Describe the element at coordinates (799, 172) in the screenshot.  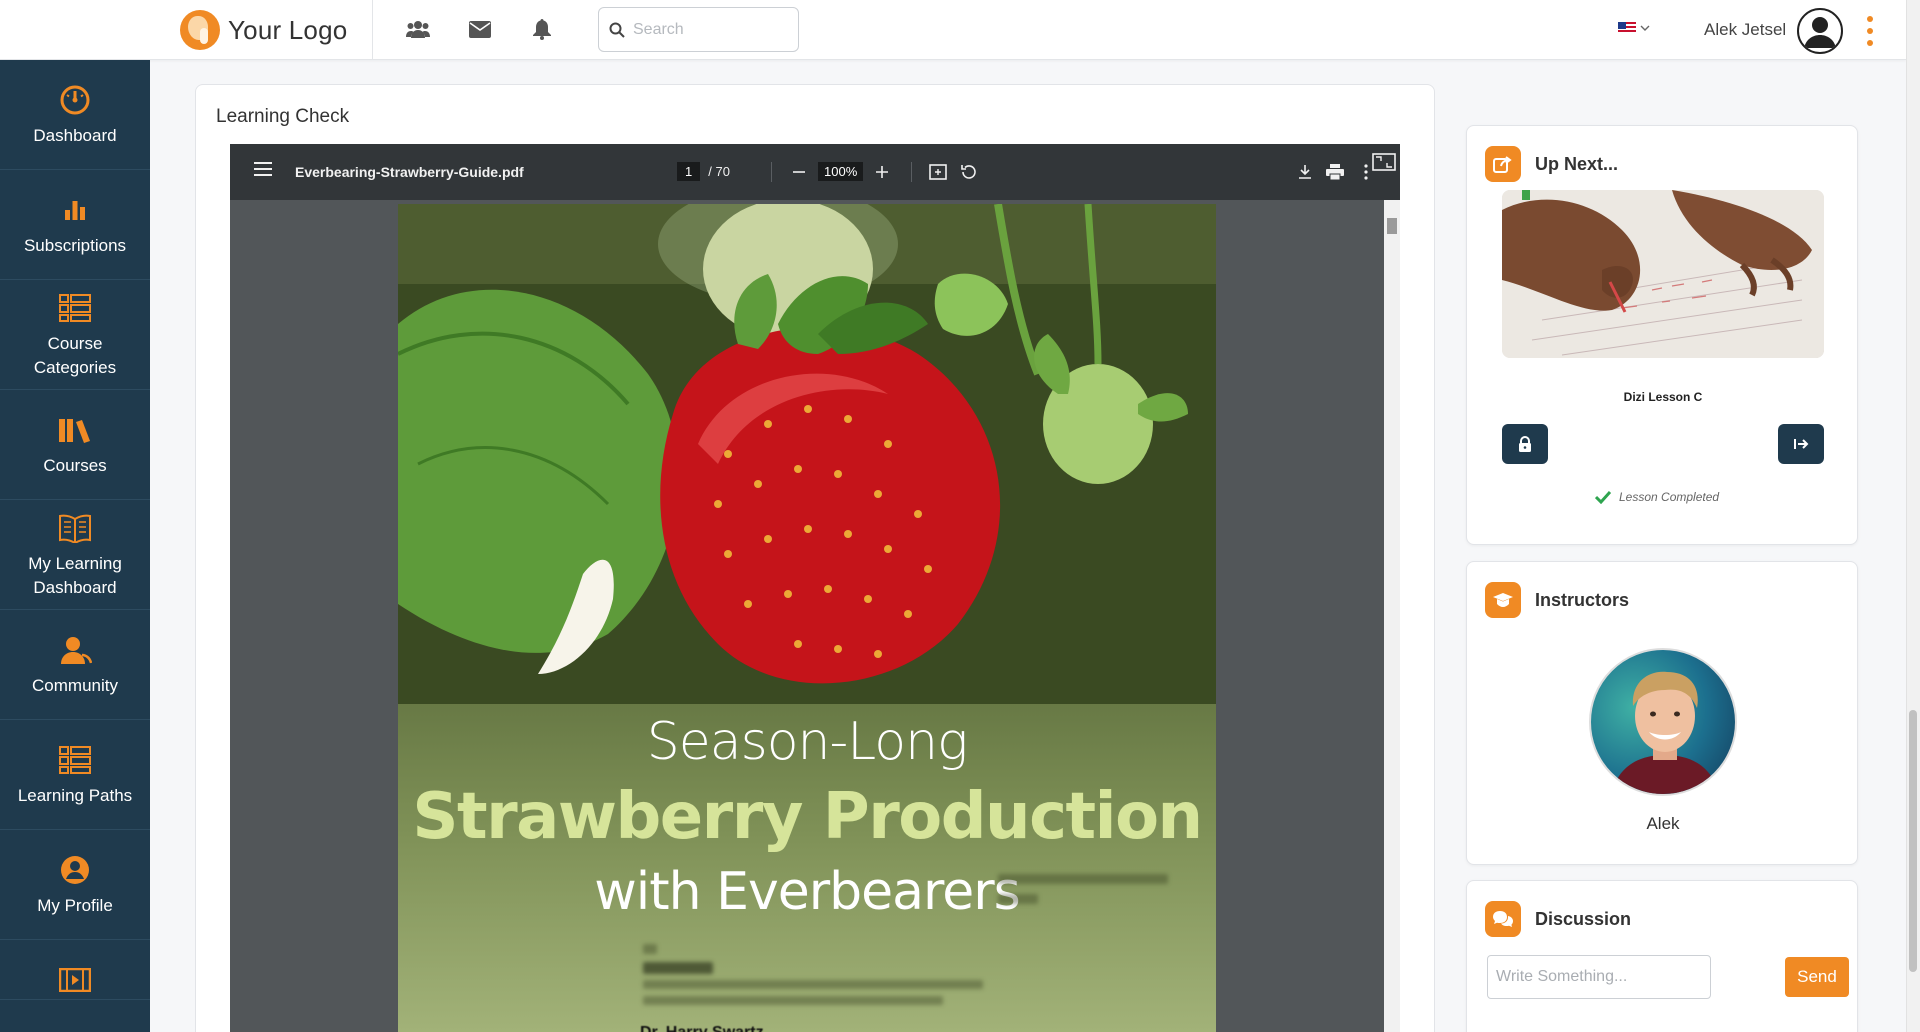
I see `zoom-out-icon` at that location.